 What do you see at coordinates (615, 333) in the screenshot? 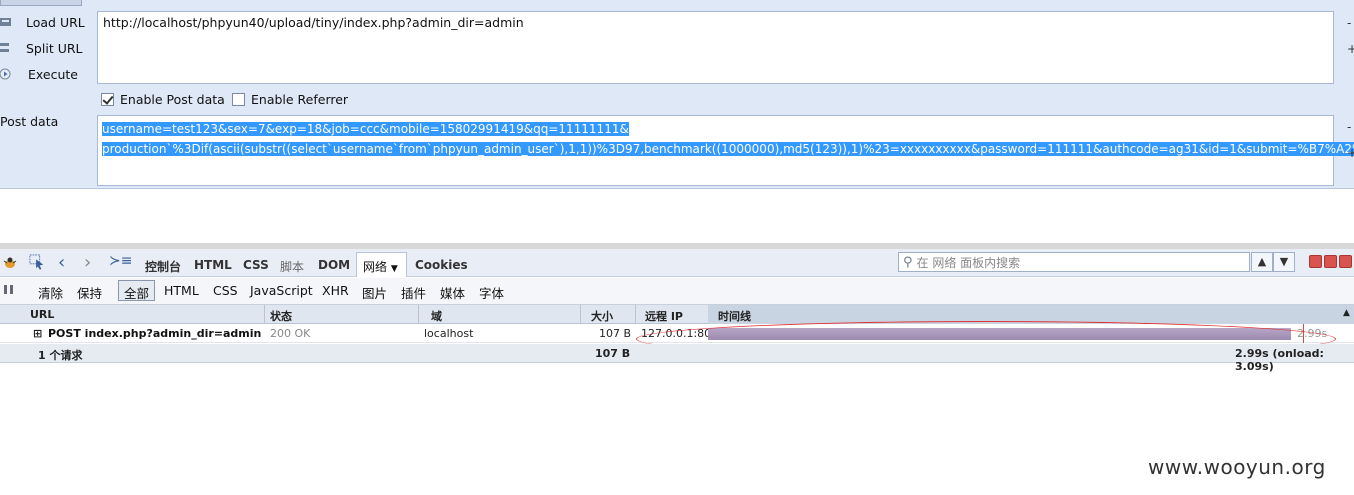
I see `row-size: 107 B` at bounding box center [615, 333].